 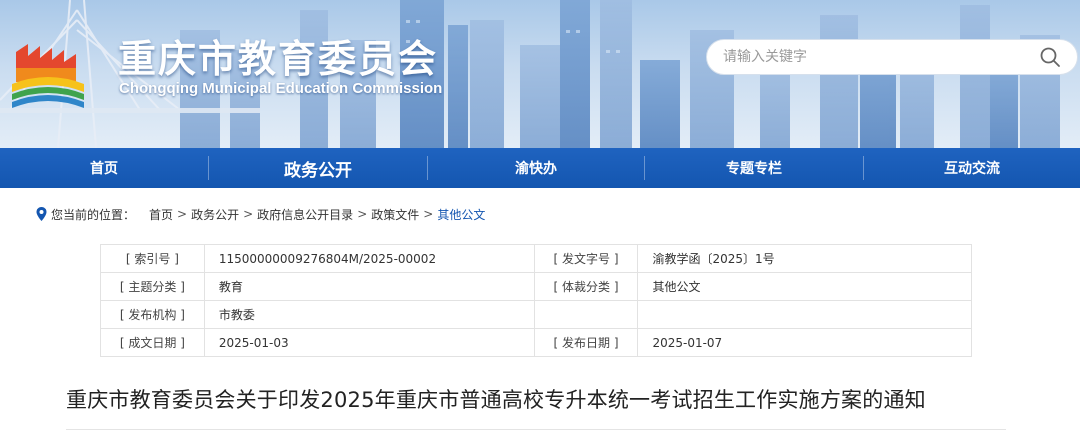 I want to click on meta-label-written-date: [ 成文日期 ], so click(x=152, y=342).